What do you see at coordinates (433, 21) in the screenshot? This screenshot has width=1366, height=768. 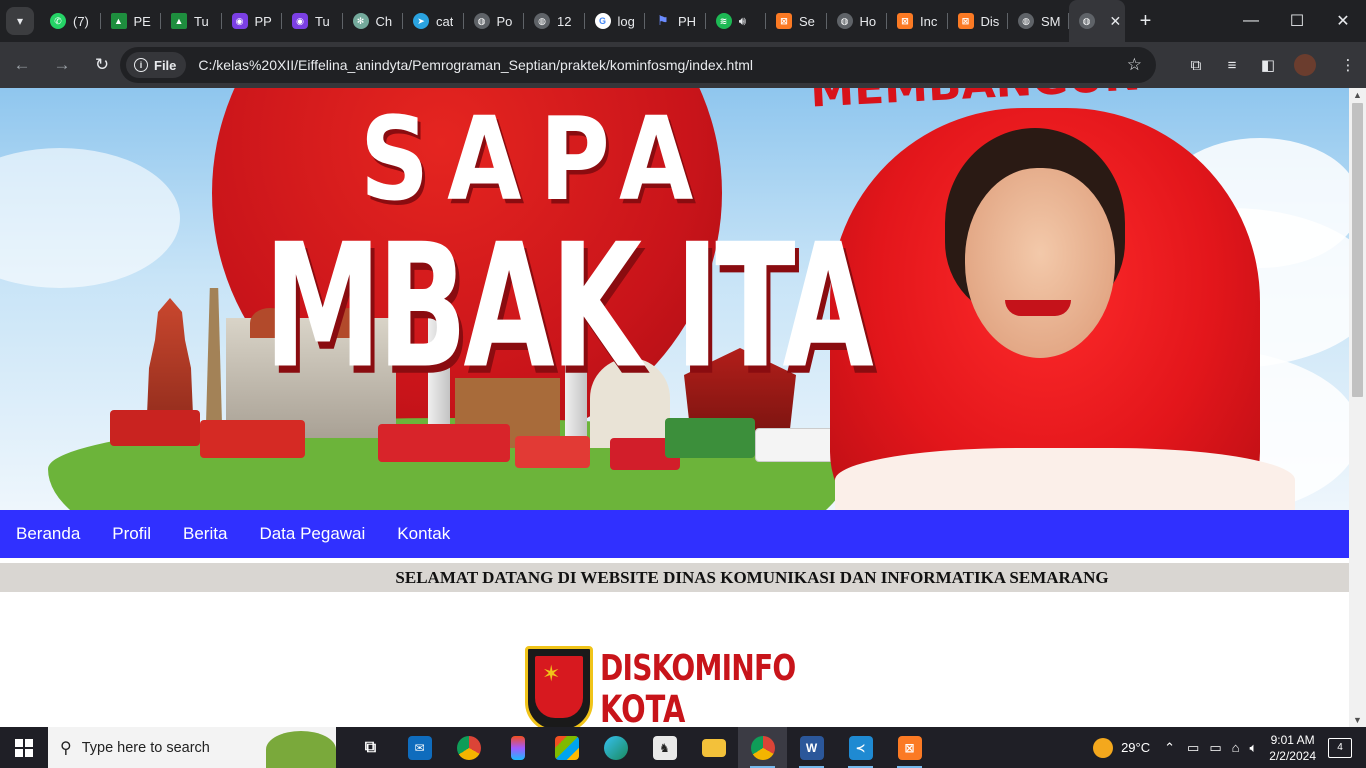 I see `browser-tab: ➤ cat` at bounding box center [433, 21].